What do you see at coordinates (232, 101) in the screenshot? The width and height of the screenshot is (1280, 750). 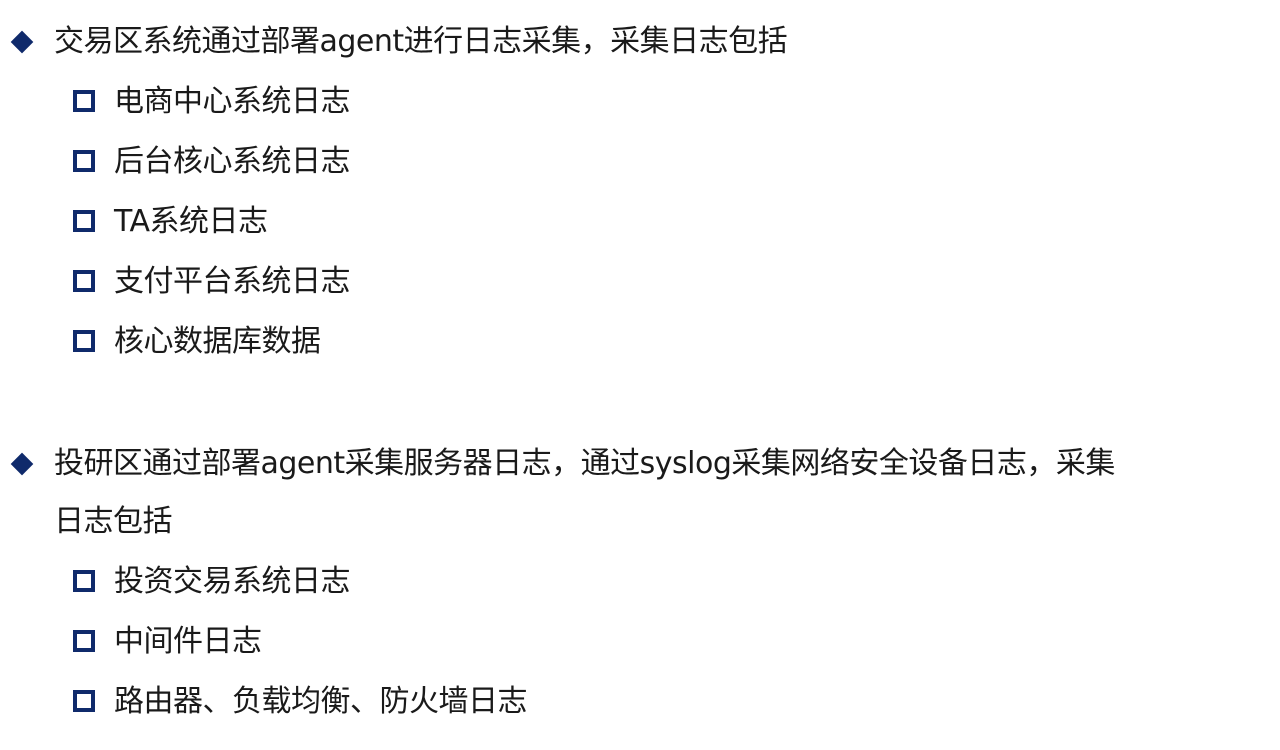 I see `list-item-label: 电商中心系统日志` at bounding box center [232, 101].